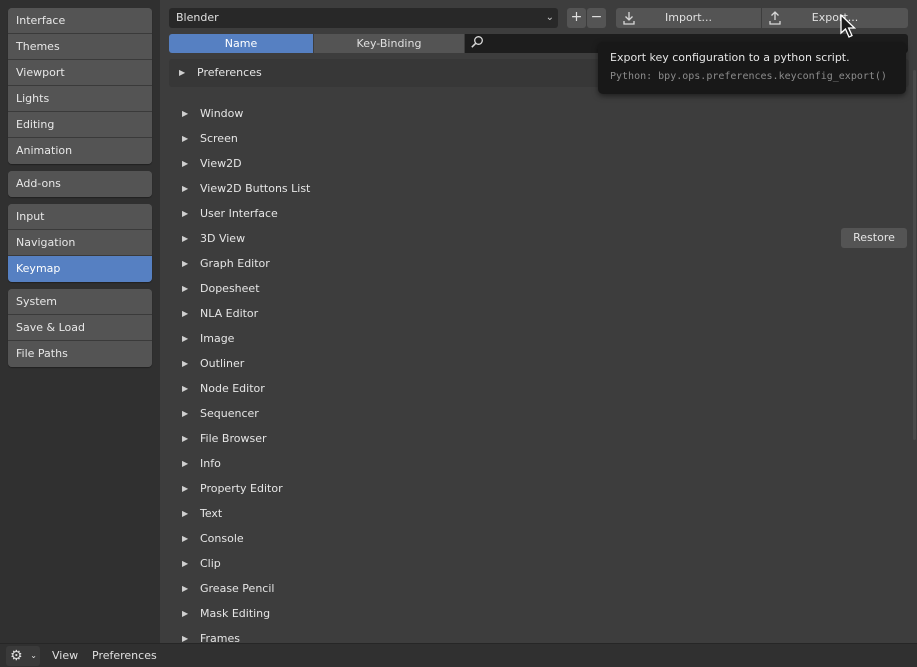 This screenshot has height=667, width=917. Describe the element at coordinates (80, 21) in the screenshot. I see `sidebar-item-interface: Interface` at that location.